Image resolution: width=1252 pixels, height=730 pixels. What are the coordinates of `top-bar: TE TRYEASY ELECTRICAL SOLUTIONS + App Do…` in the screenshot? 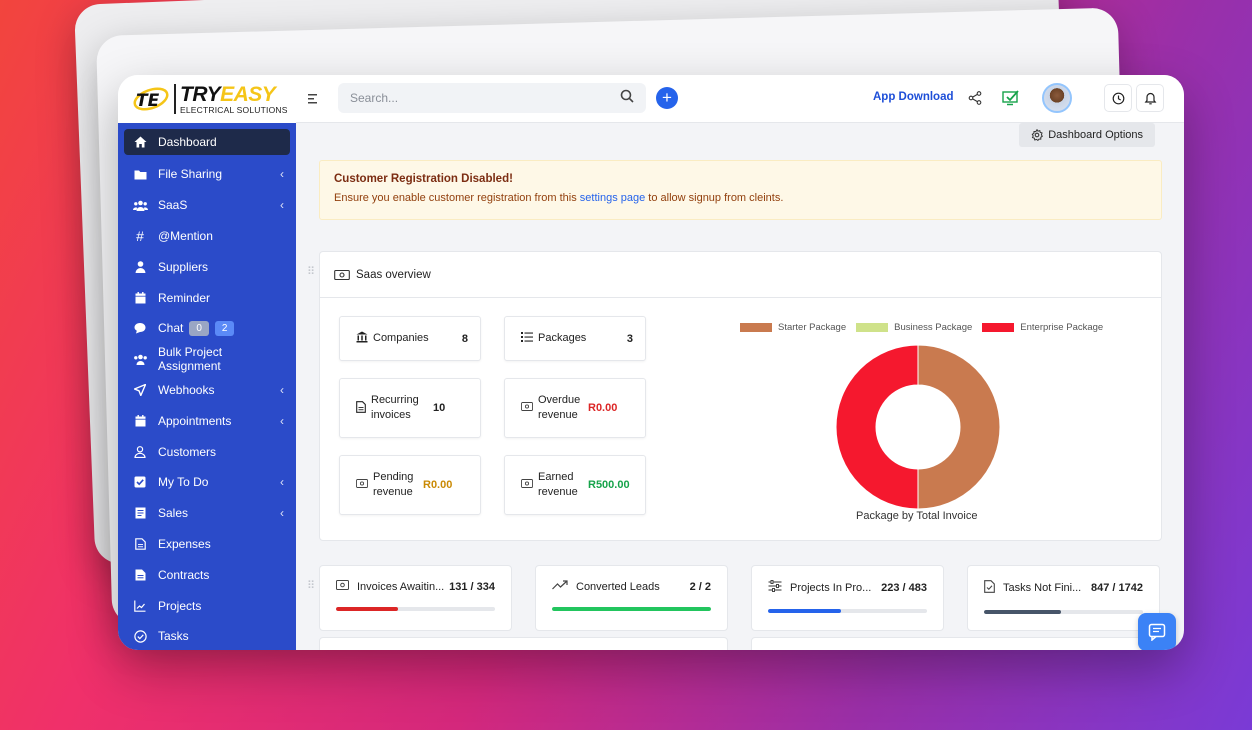 It's located at (651, 99).